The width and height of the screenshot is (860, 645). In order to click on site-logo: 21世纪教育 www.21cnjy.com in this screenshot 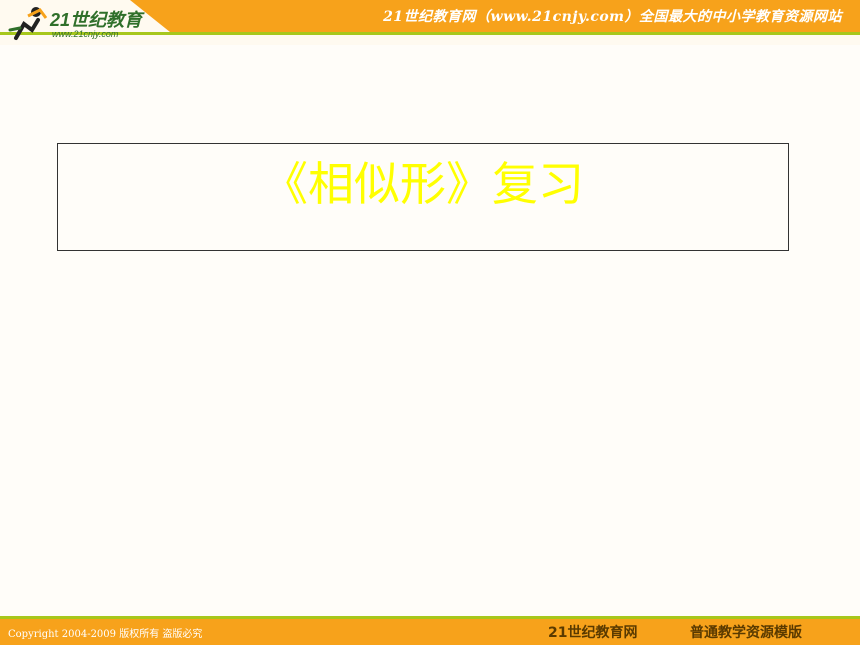, I will do `click(91, 24)`.